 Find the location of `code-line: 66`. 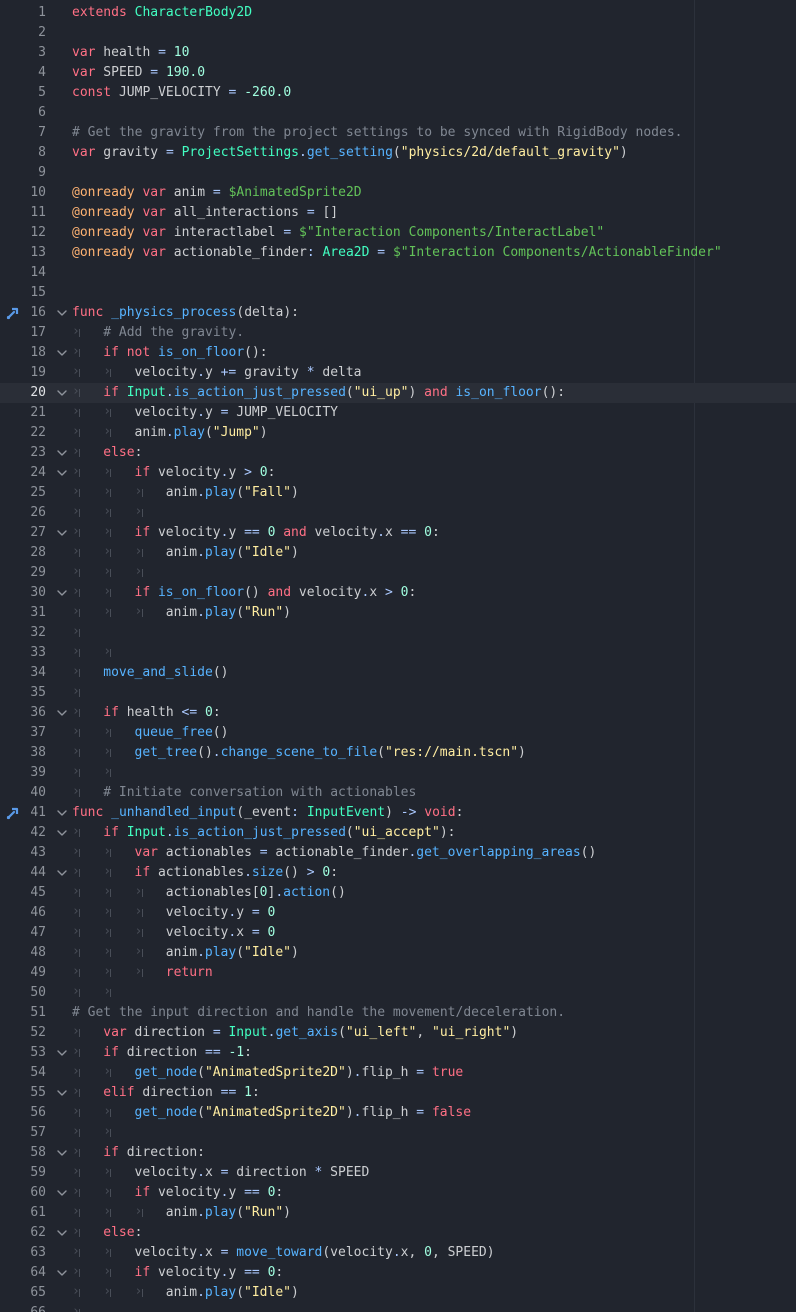

code-line: 66 is located at coordinates (398, 1307).